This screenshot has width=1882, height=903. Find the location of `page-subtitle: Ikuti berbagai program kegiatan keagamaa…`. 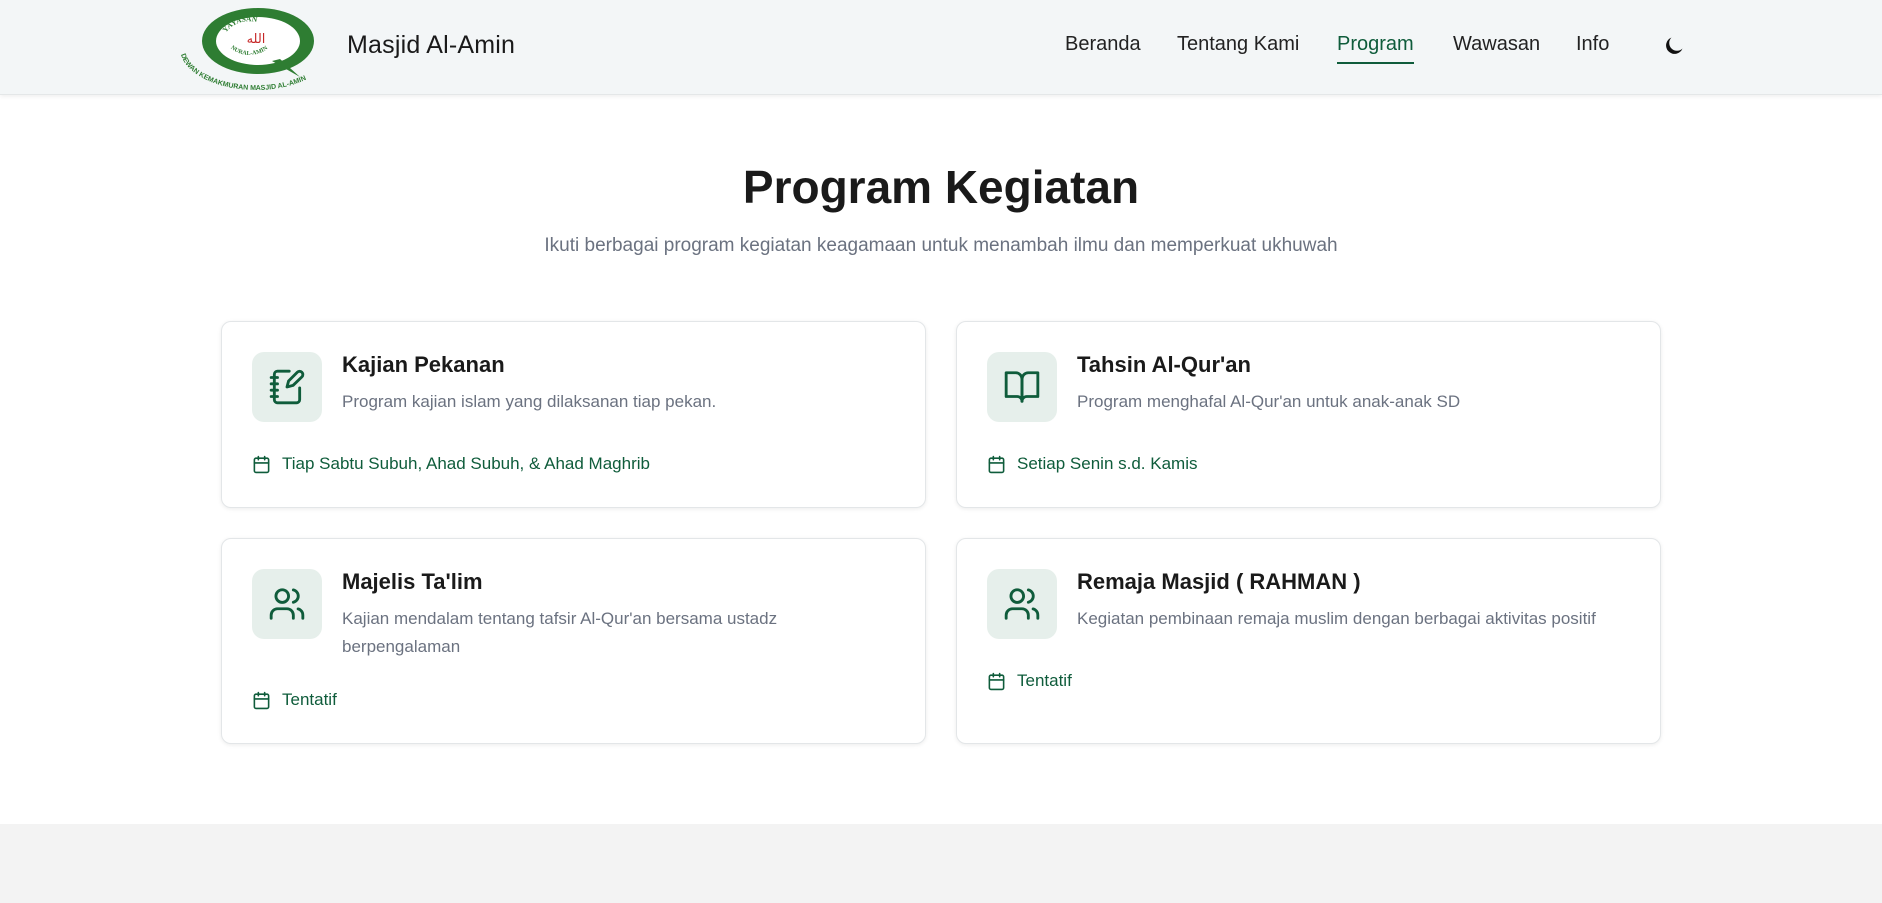

page-subtitle: Ikuti berbagai program kegiatan keagamaa… is located at coordinates (941, 245).